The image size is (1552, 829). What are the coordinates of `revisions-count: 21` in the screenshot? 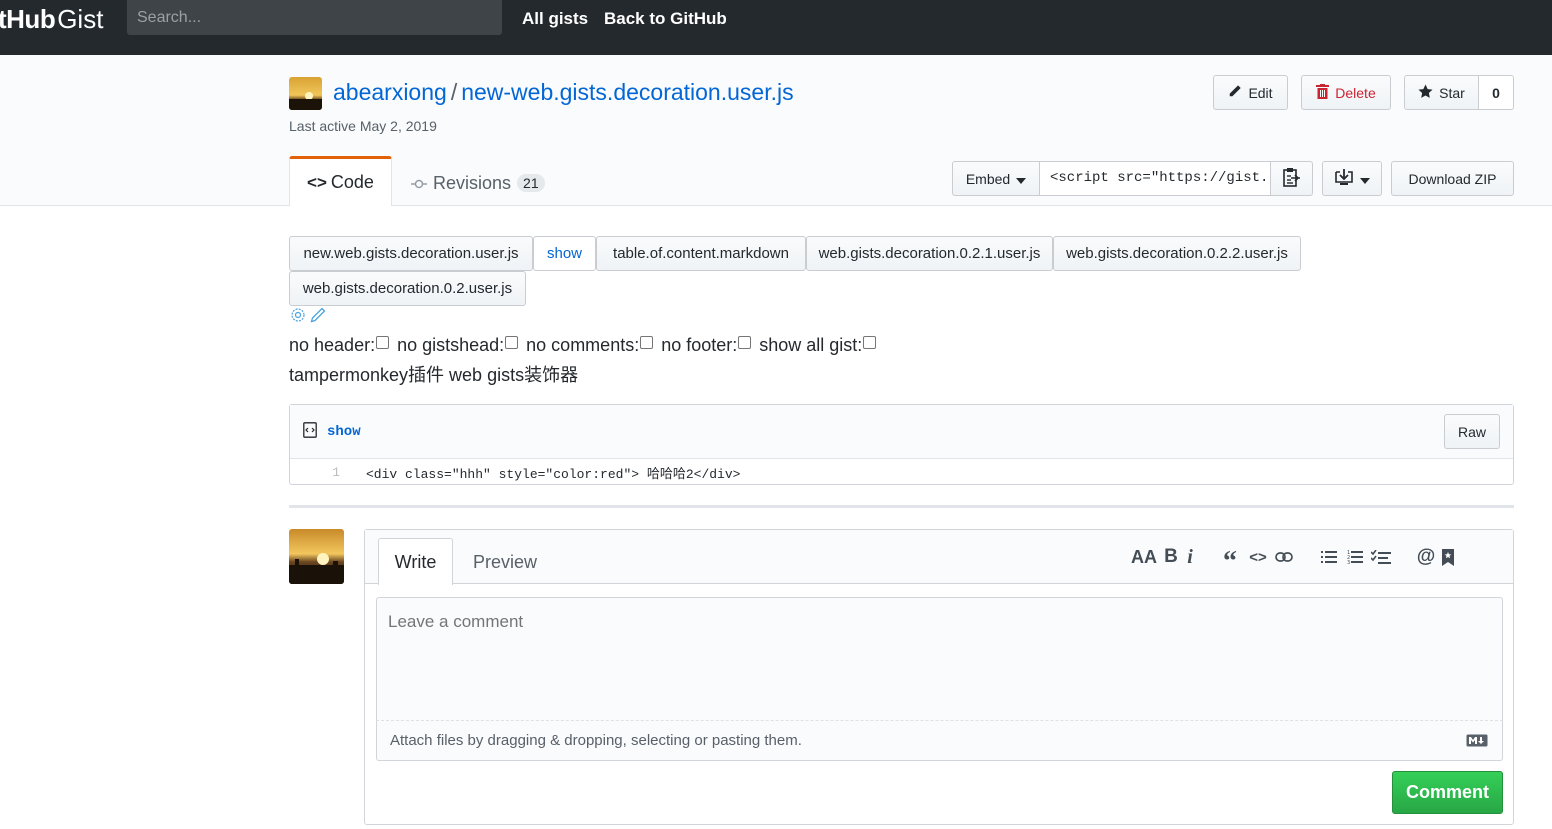 It's located at (531, 183).